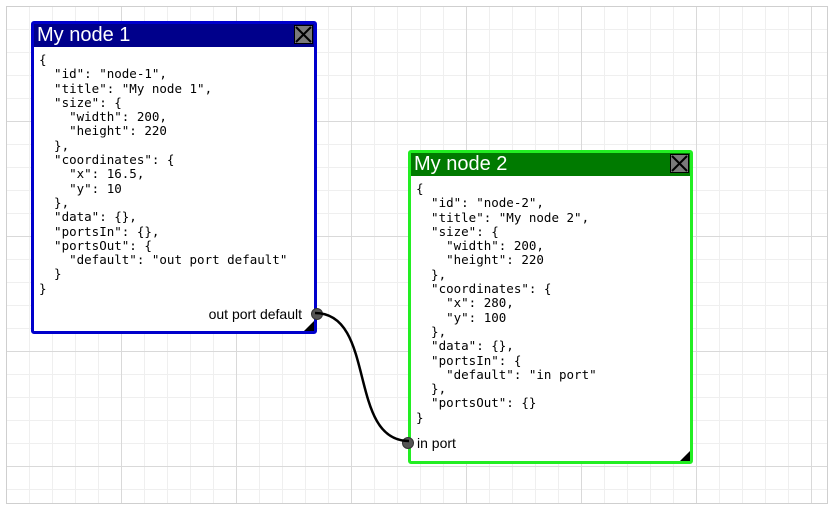 This screenshot has width=836, height=510. Describe the element at coordinates (362, 377) in the screenshot. I see `connection-link` at that location.